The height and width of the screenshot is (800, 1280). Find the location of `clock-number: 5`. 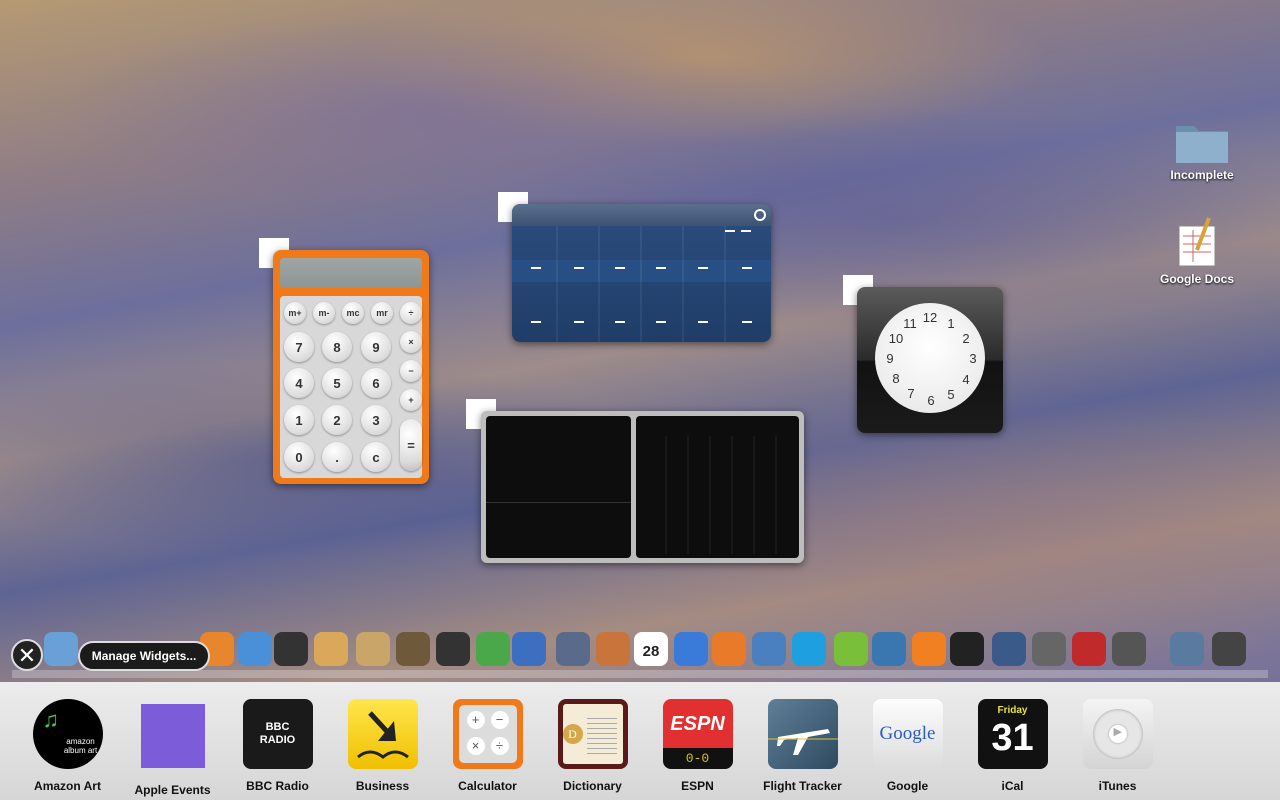

clock-number: 5 is located at coordinates (951, 394).